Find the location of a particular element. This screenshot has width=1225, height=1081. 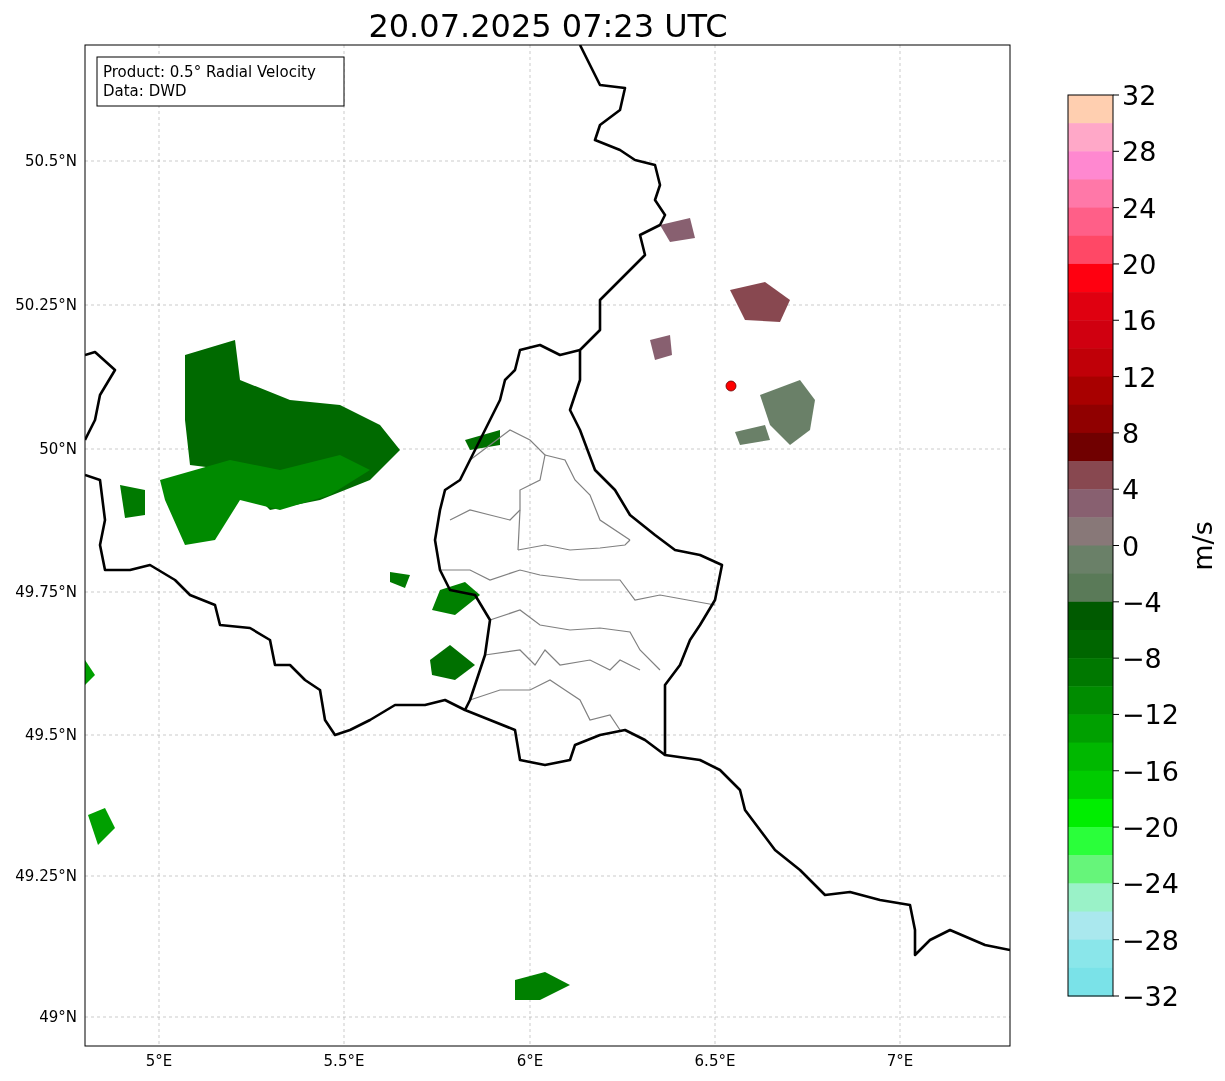

axis-tick-label: 49°N is located at coordinates (58, 1017).